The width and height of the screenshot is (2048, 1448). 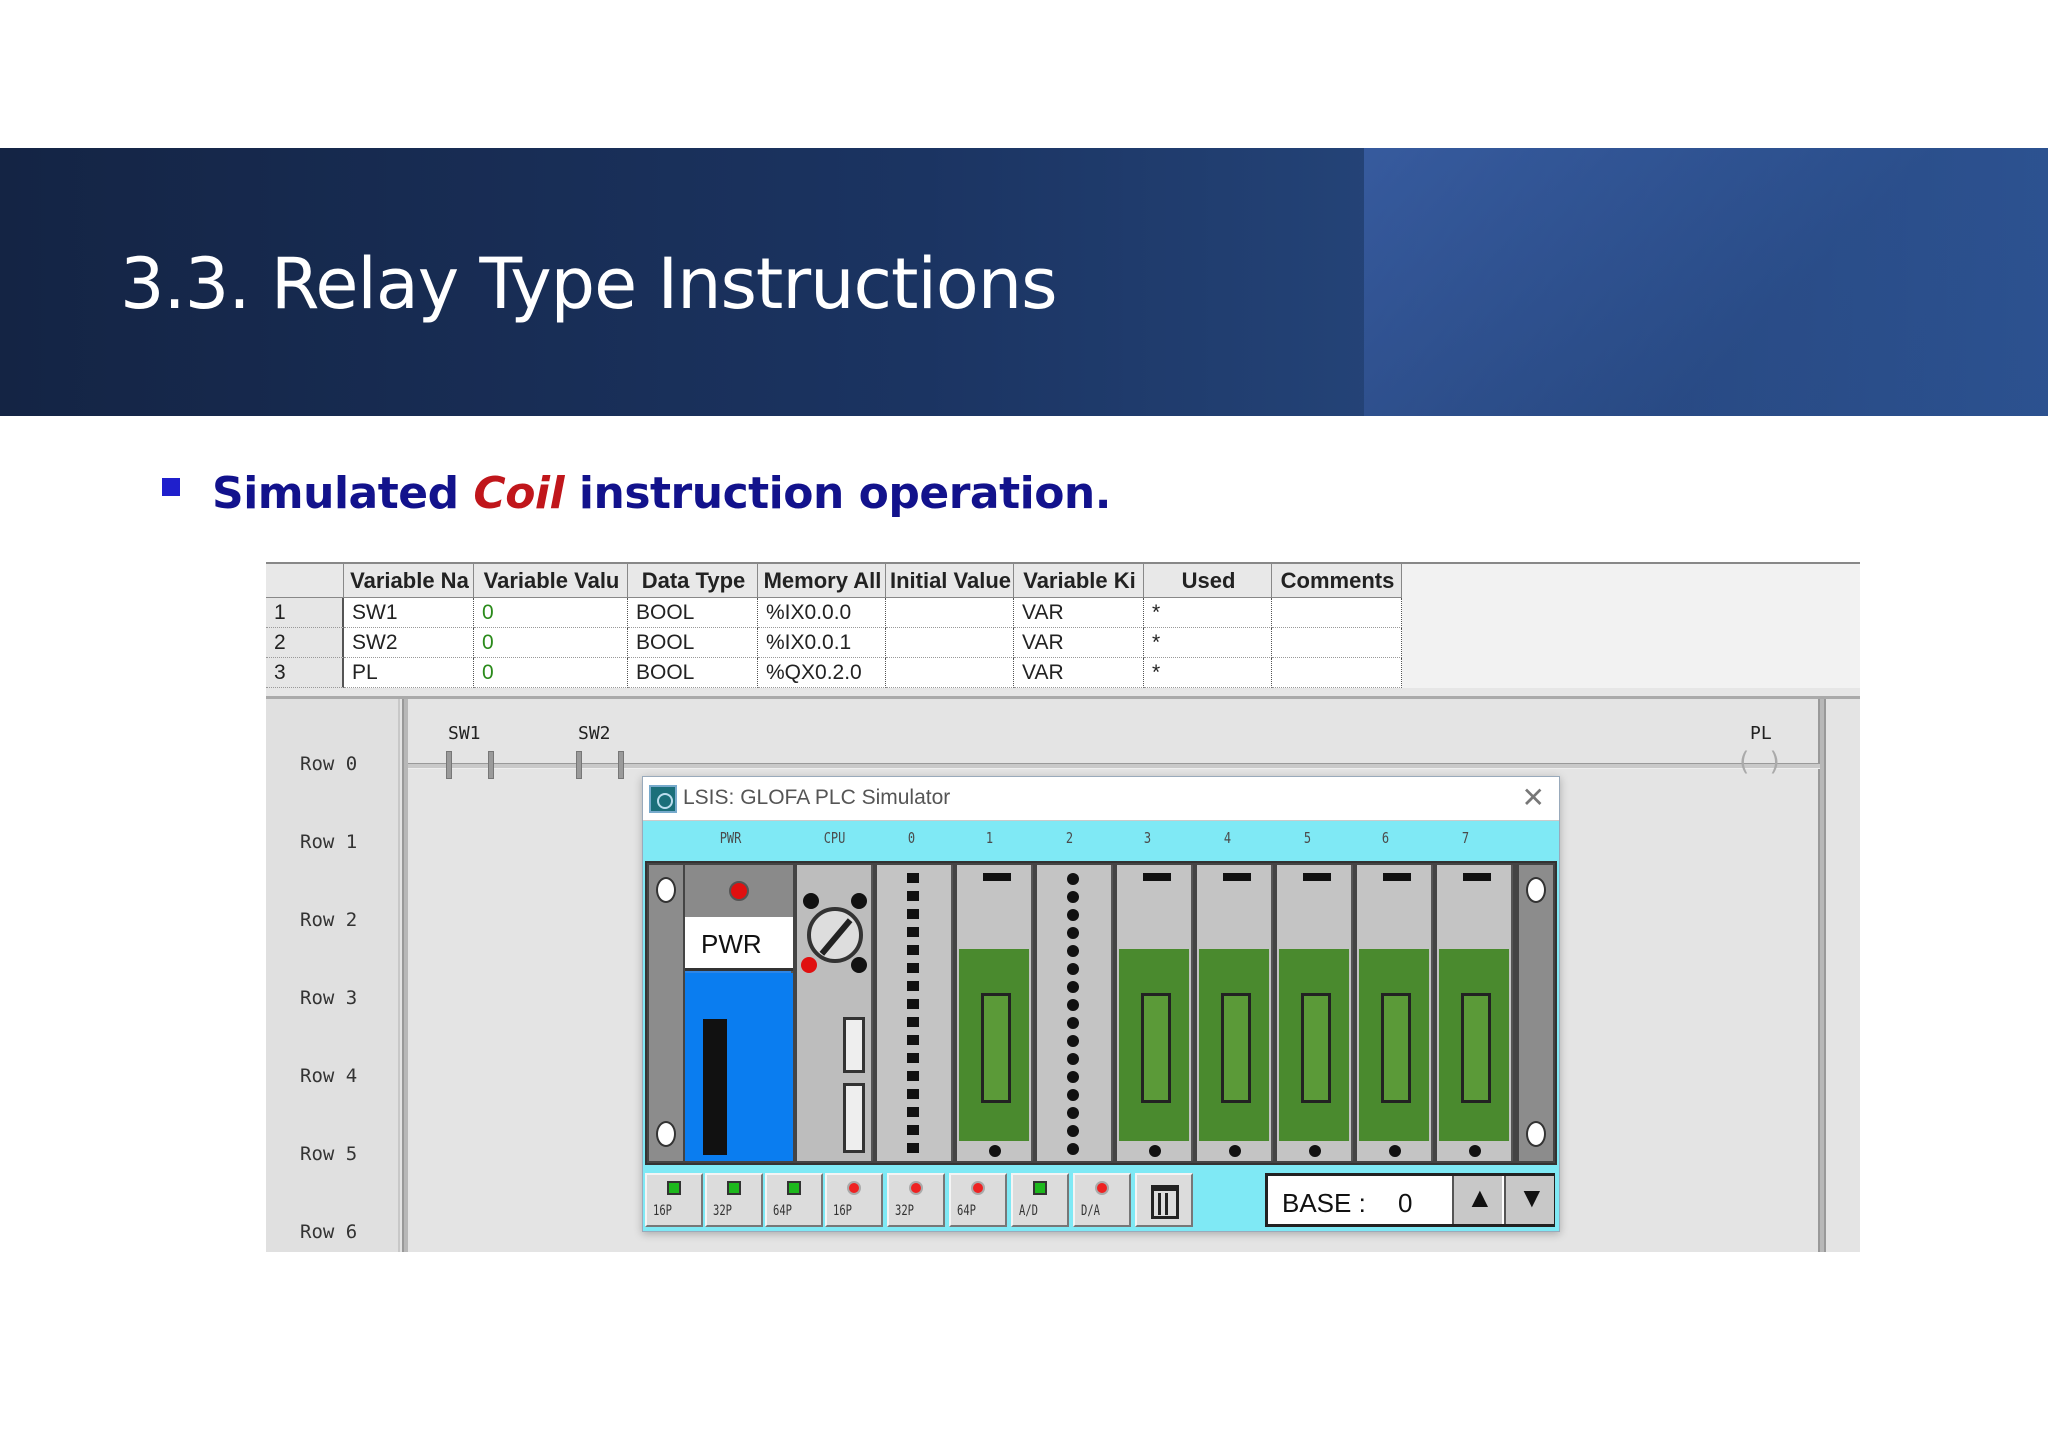 I want to click on close-icon: ✕, so click(x=1533, y=797).